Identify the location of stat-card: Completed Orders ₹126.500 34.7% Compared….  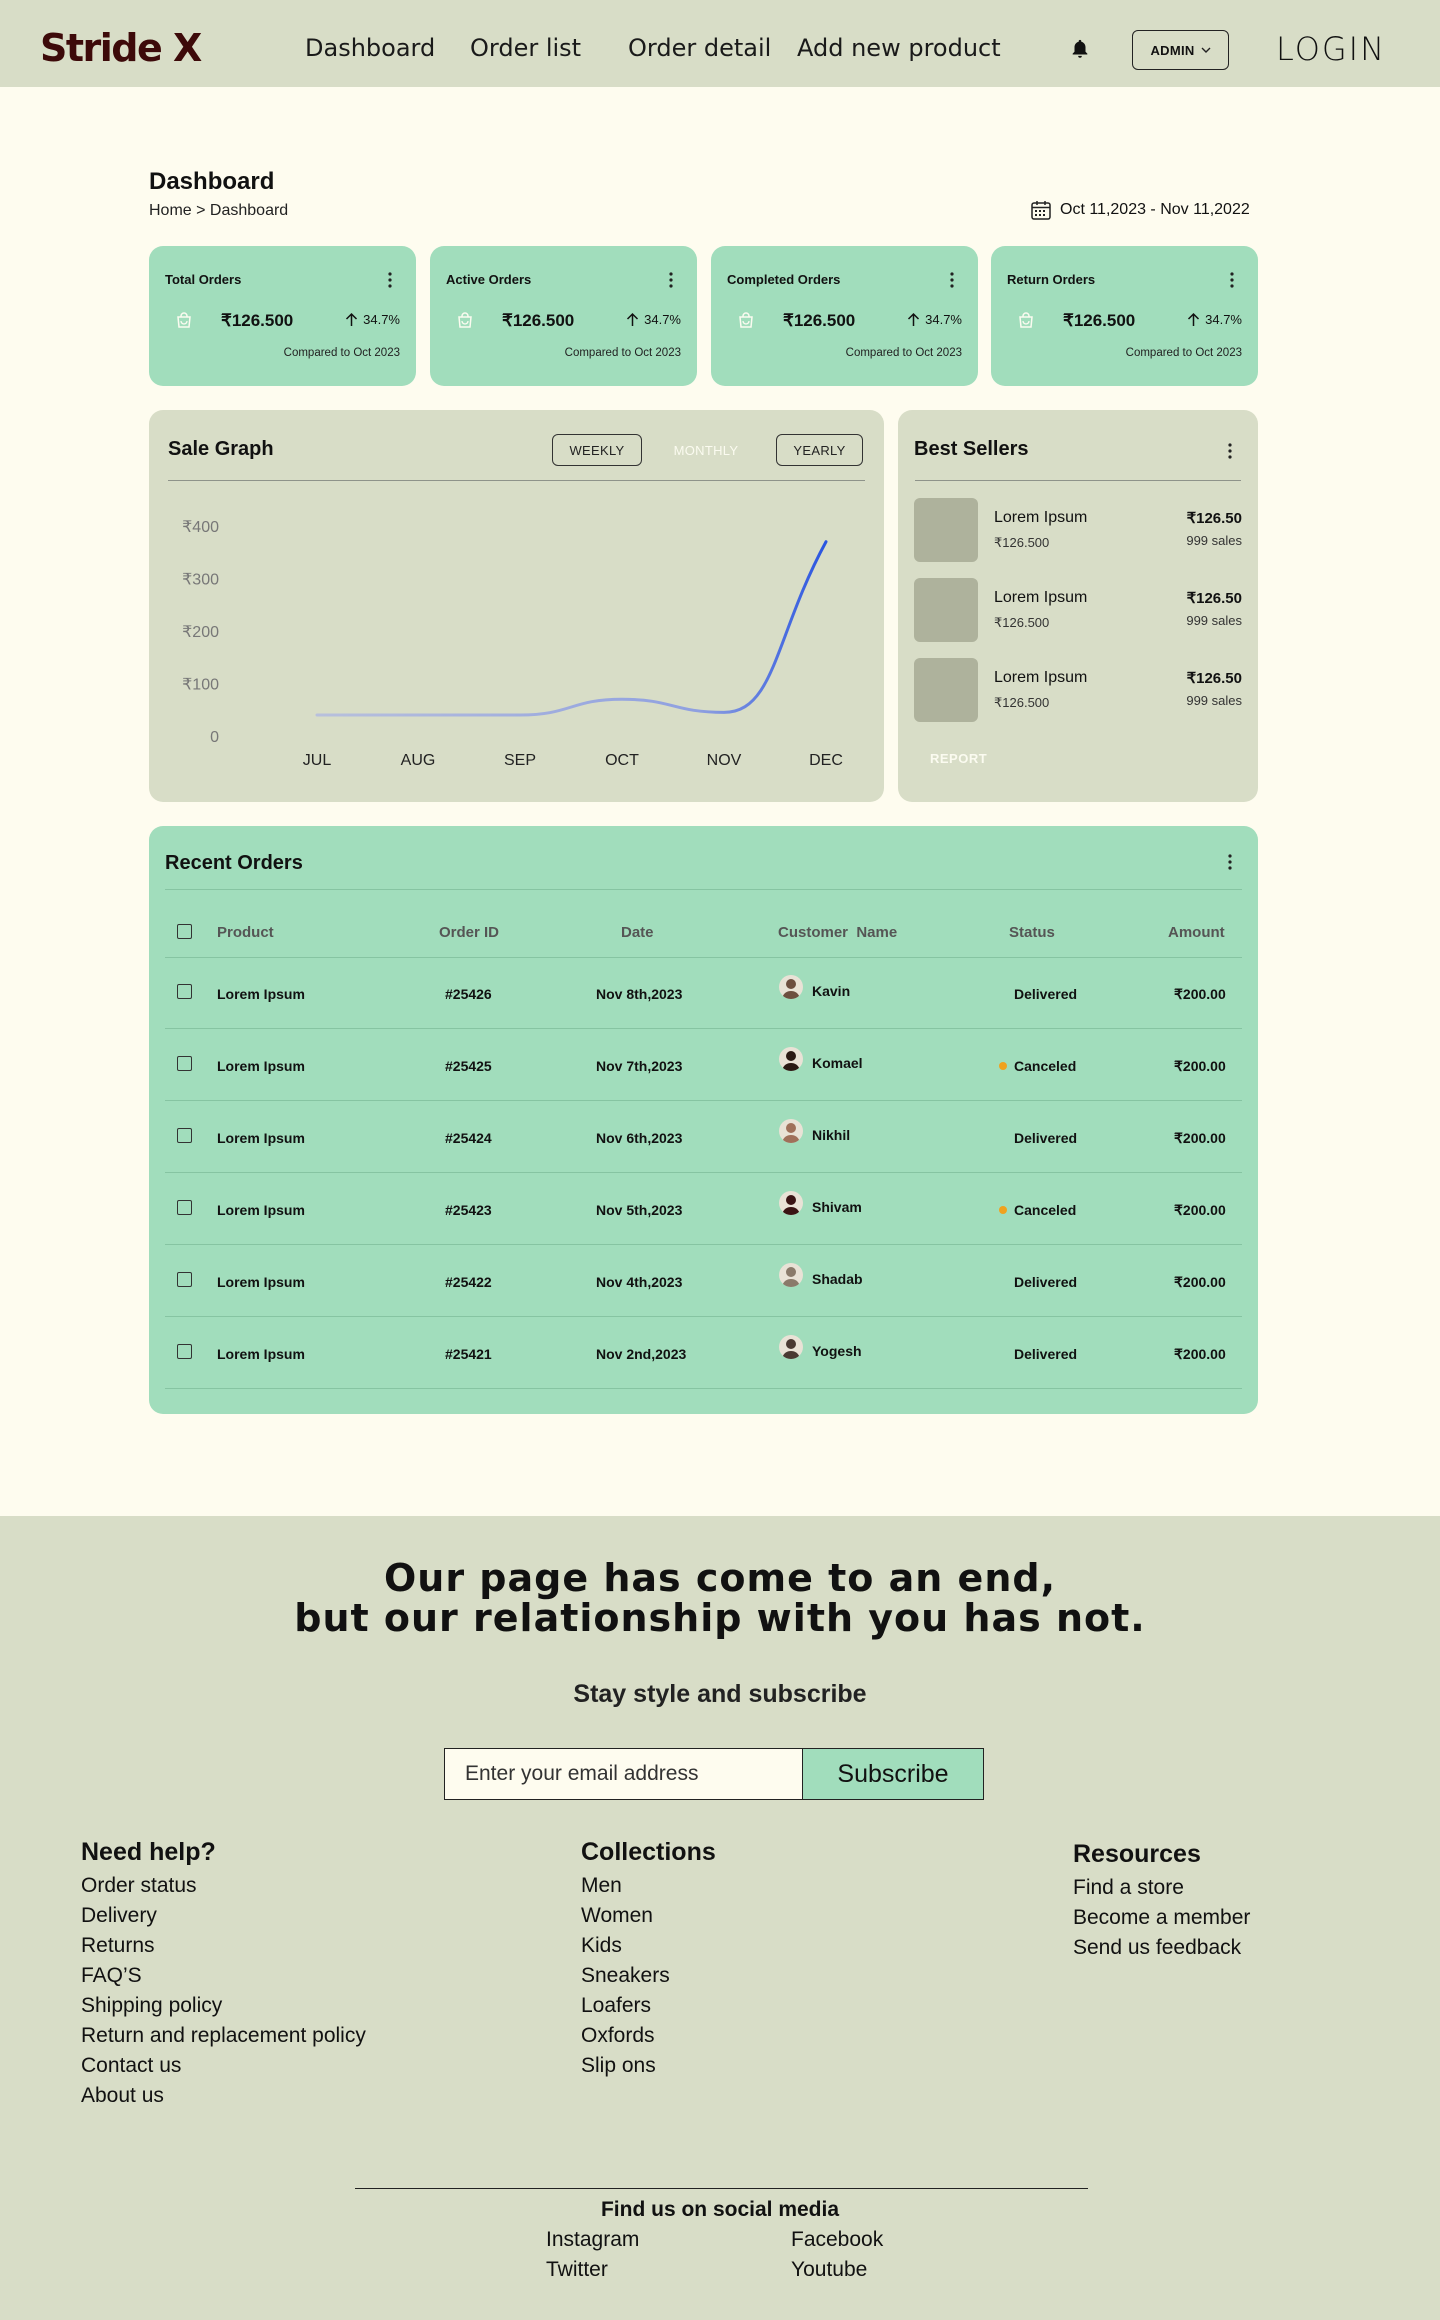
(844, 316).